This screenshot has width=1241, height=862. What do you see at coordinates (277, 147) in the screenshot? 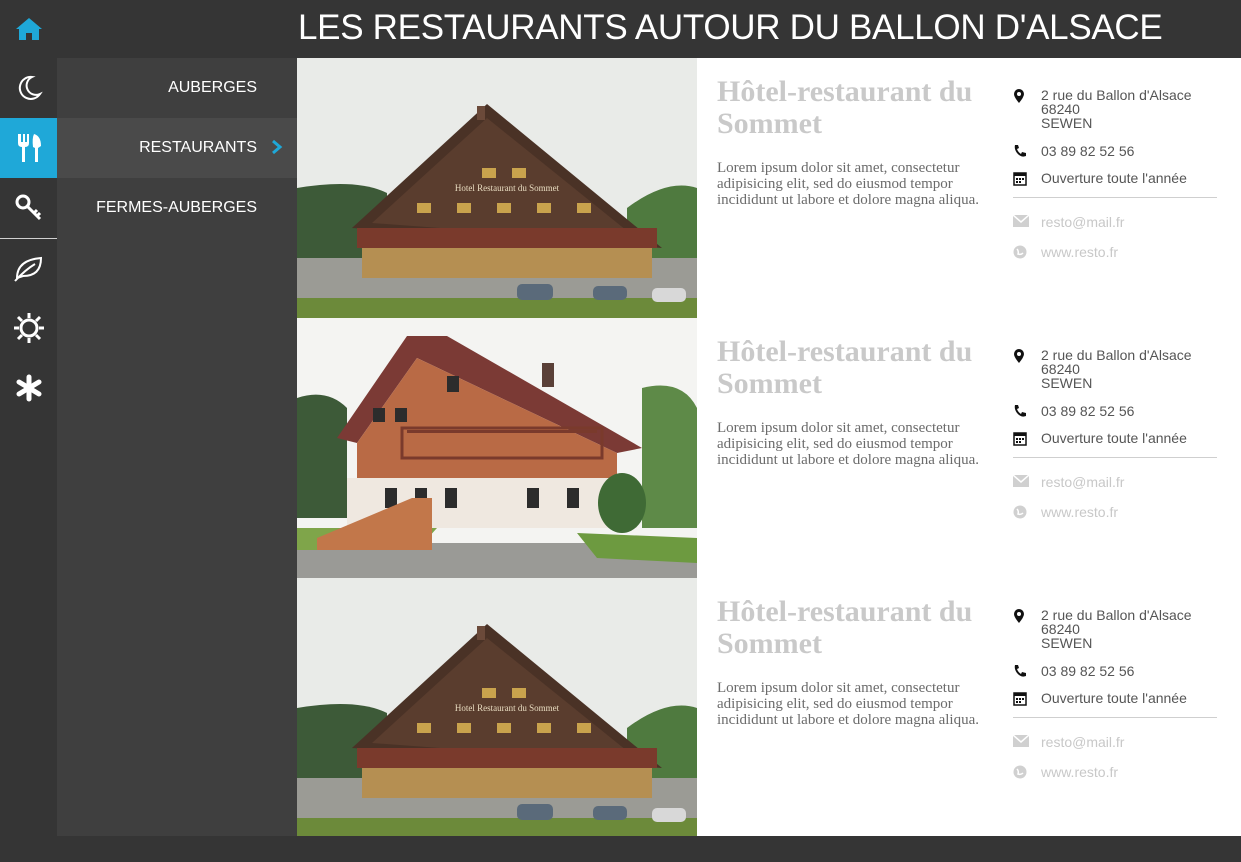
I see `chevron-right-icon` at bounding box center [277, 147].